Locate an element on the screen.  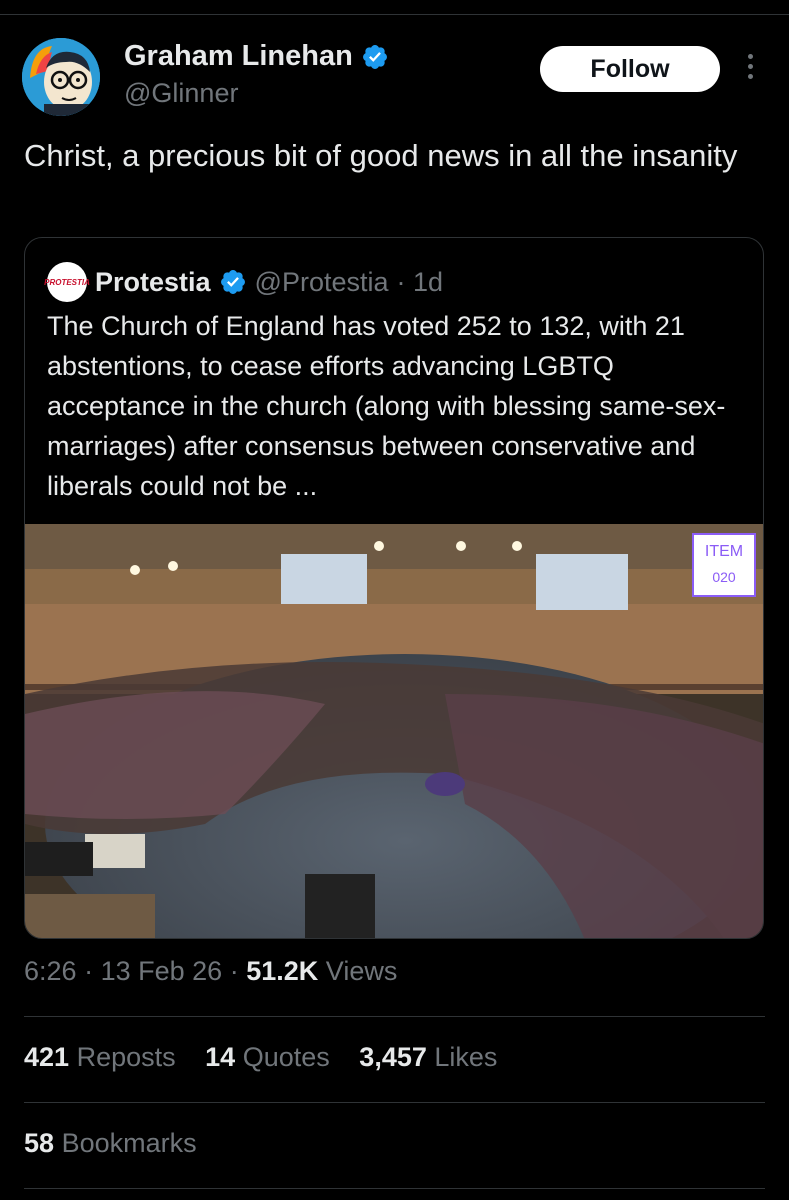
quotes-stat: 14 Quotes is located at coordinates (267, 1057).